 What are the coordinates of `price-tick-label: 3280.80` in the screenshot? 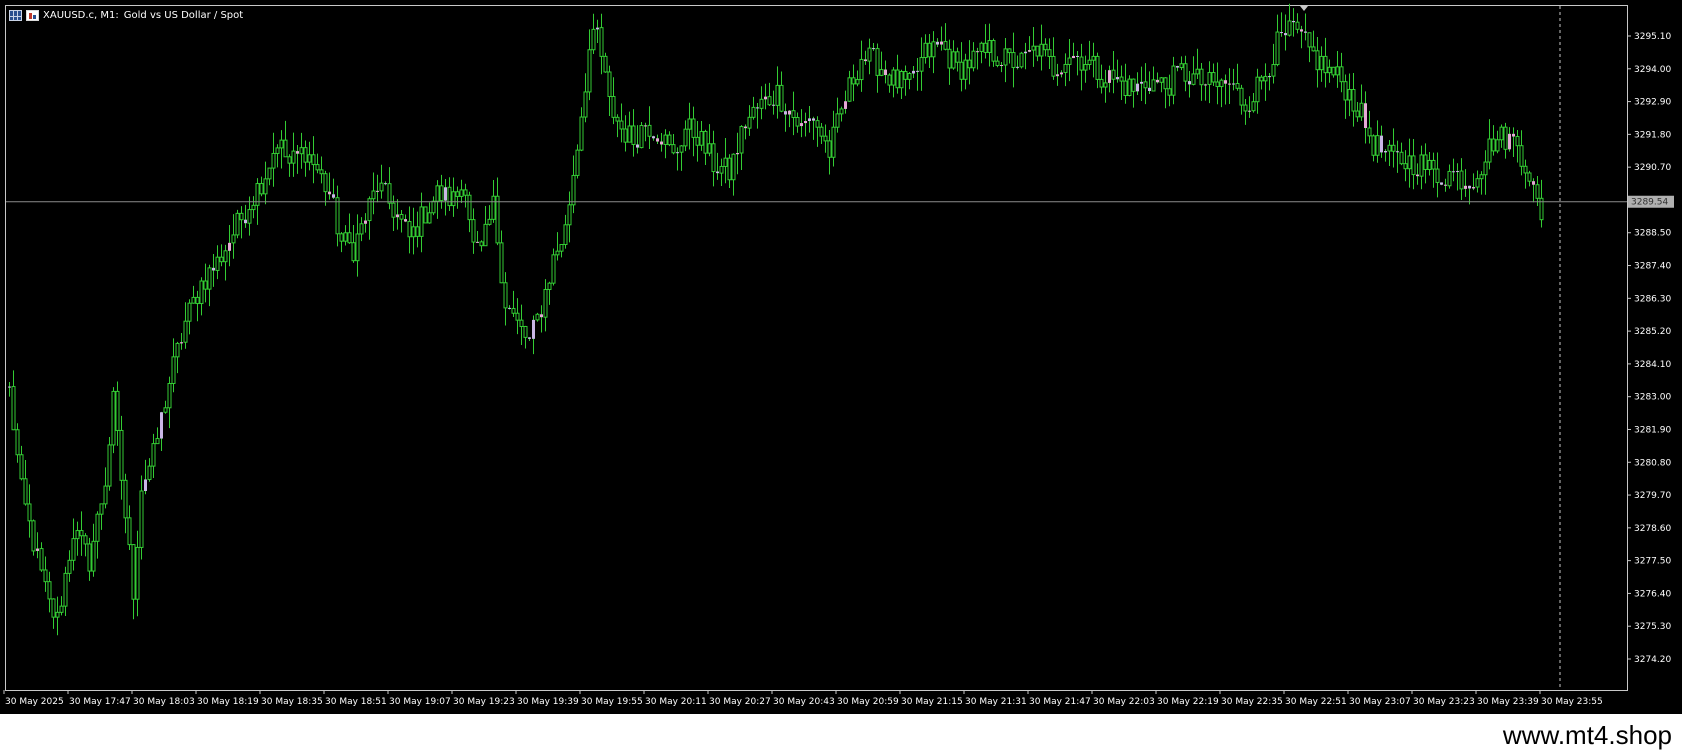 It's located at (1652, 463).